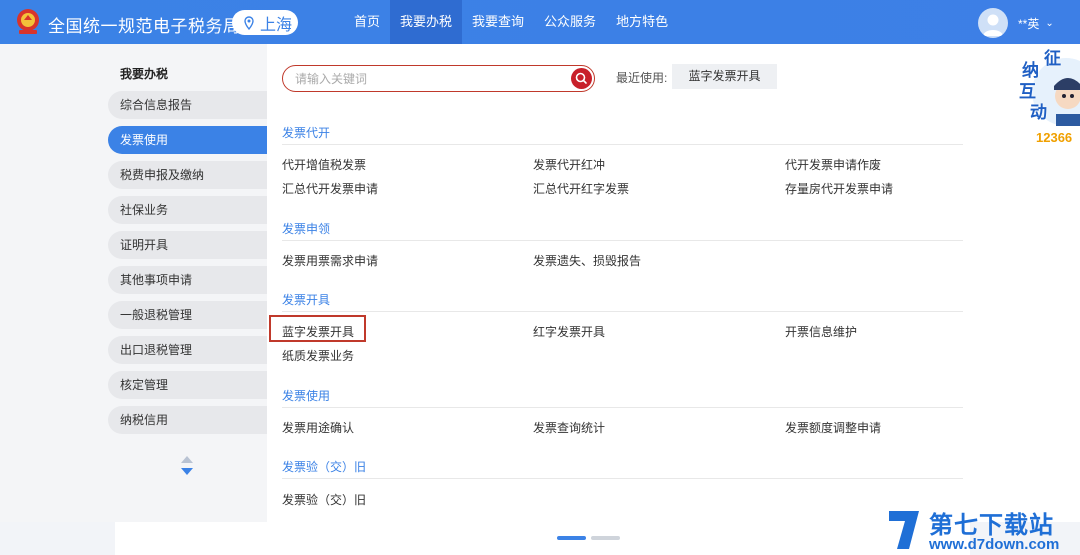  Describe the element at coordinates (571, 538) in the screenshot. I see `carousel-dot-active` at that location.